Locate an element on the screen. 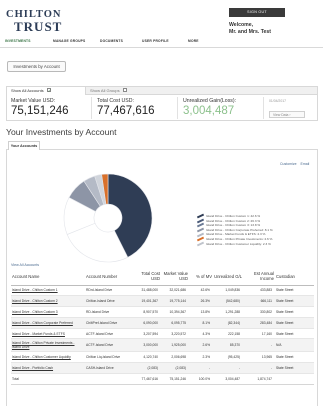 This screenshot has height=406, width=323. as-of-date: 01/04/2017 is located at coordinates (277, 101).